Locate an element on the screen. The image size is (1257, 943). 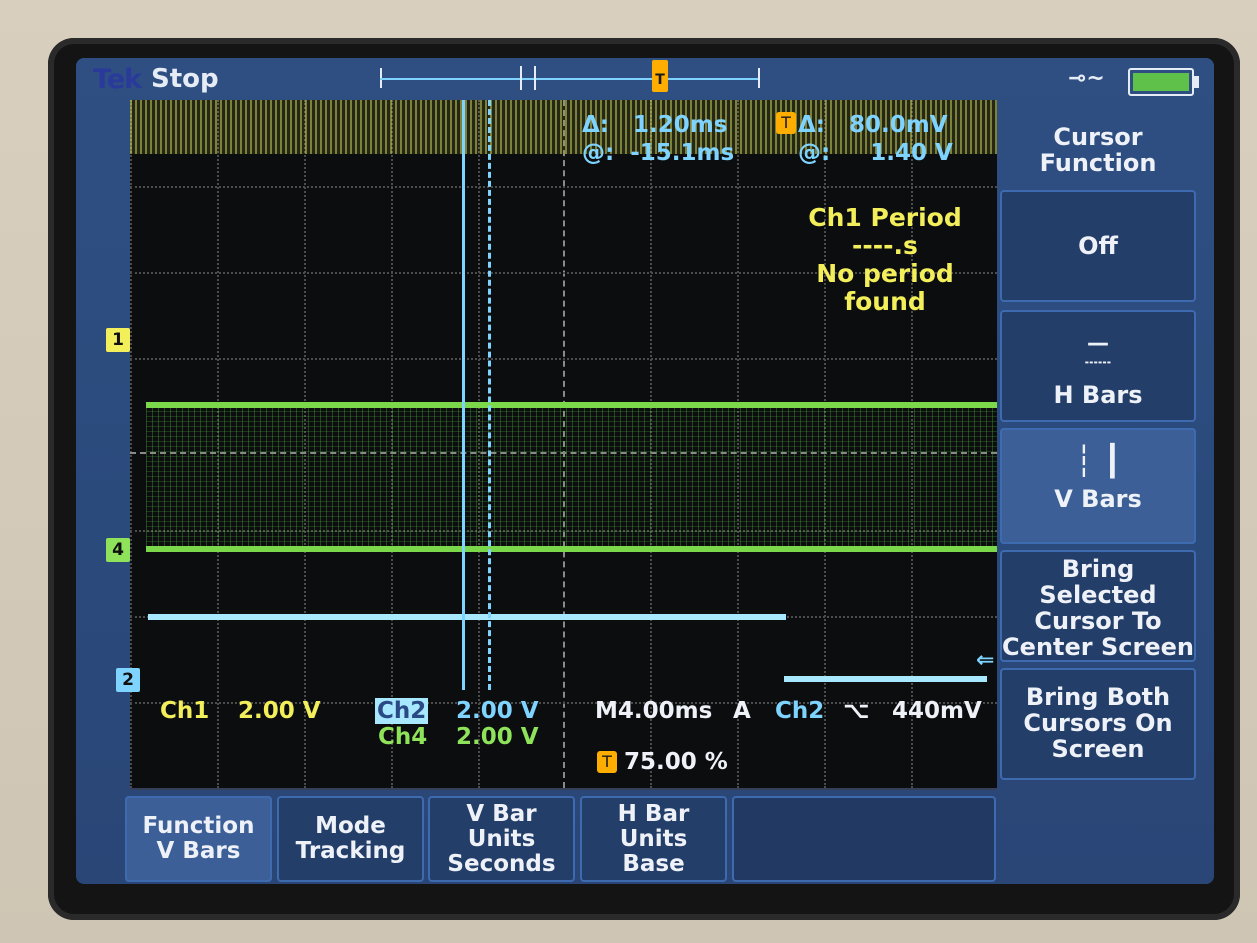
measurement-status: No period is located at coordinates (885, 273).